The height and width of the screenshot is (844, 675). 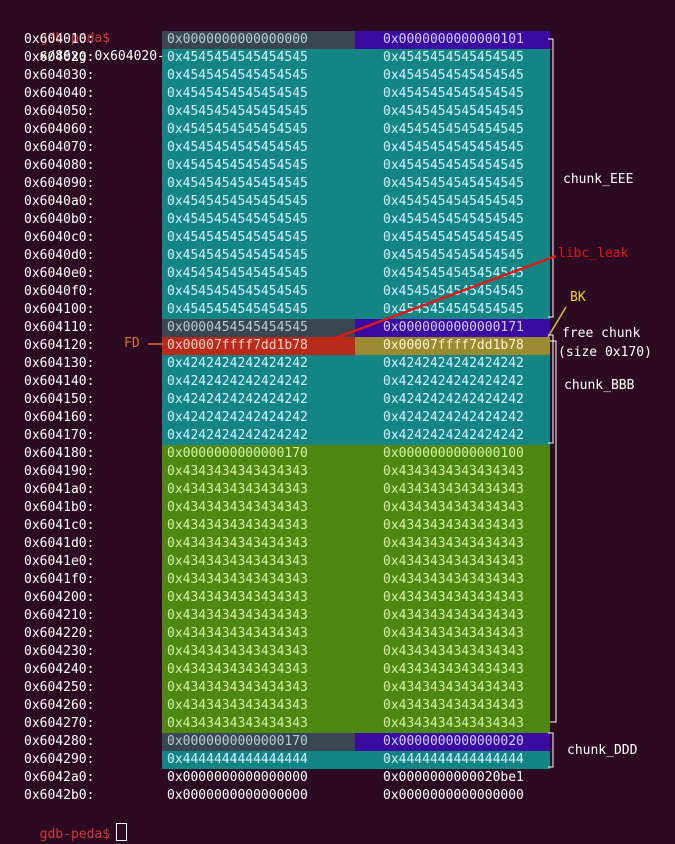 What do you see at coordinates (551, 389) in the screenshot?
I see `chunk-bbb-bracket` at bounding box center [551, 389].